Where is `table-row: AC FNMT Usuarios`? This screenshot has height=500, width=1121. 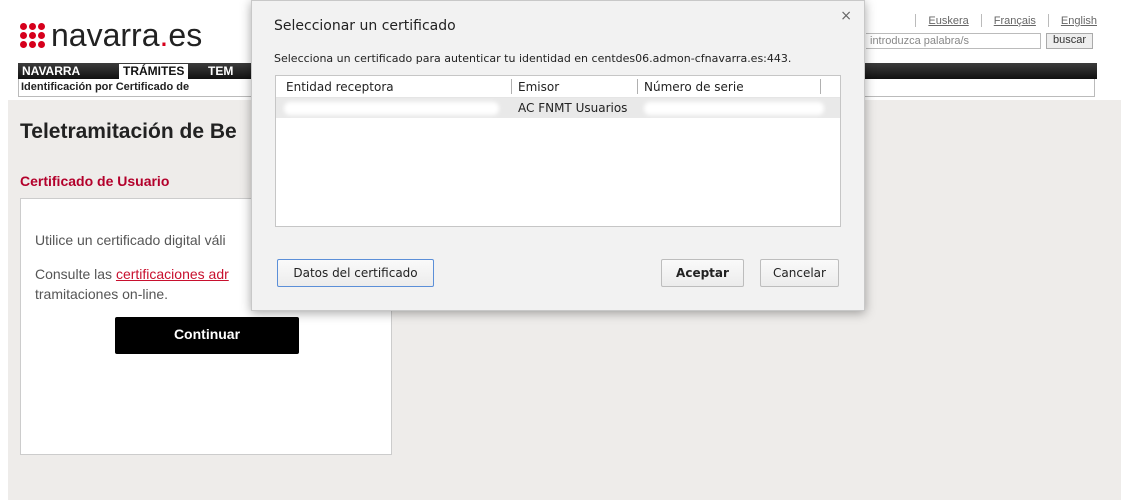
table-row: AC FNMT Usuarios is located at coordinates (558, 108).